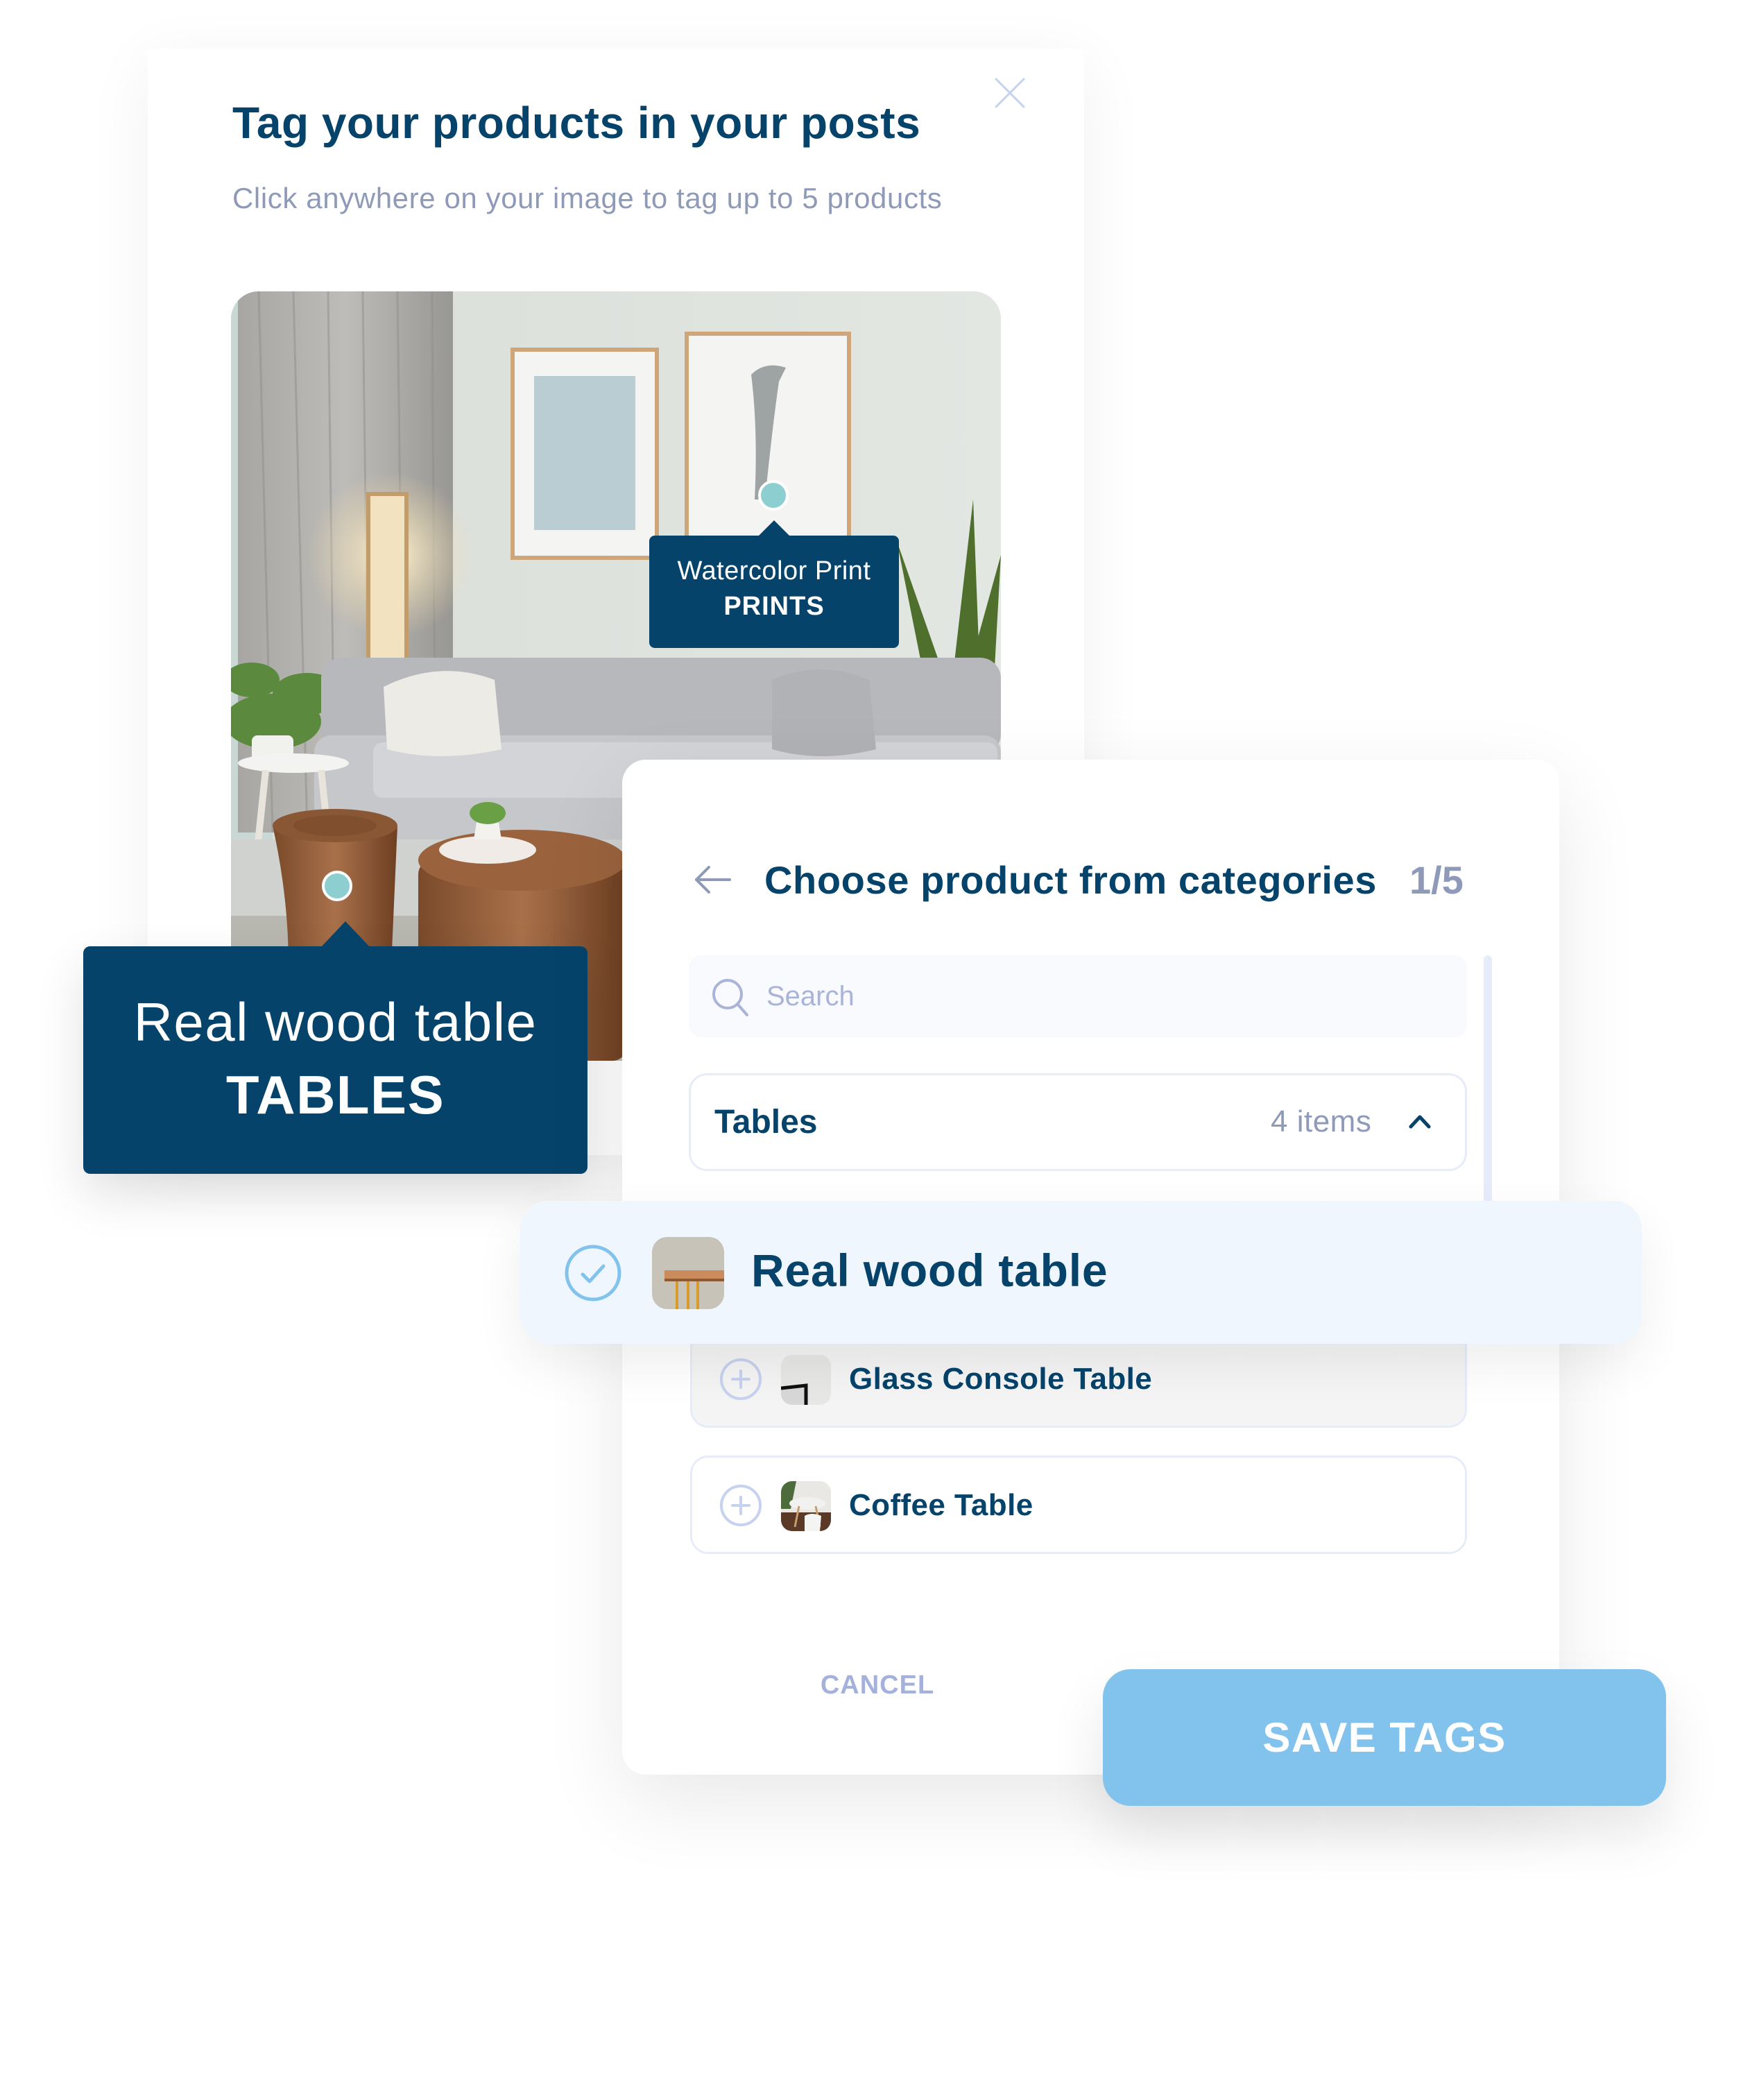  What do you see at coordinates (774, 571) in the screenshot?
I see `tag-product-name: Watercolor Print` at bounding box center [774, 571].